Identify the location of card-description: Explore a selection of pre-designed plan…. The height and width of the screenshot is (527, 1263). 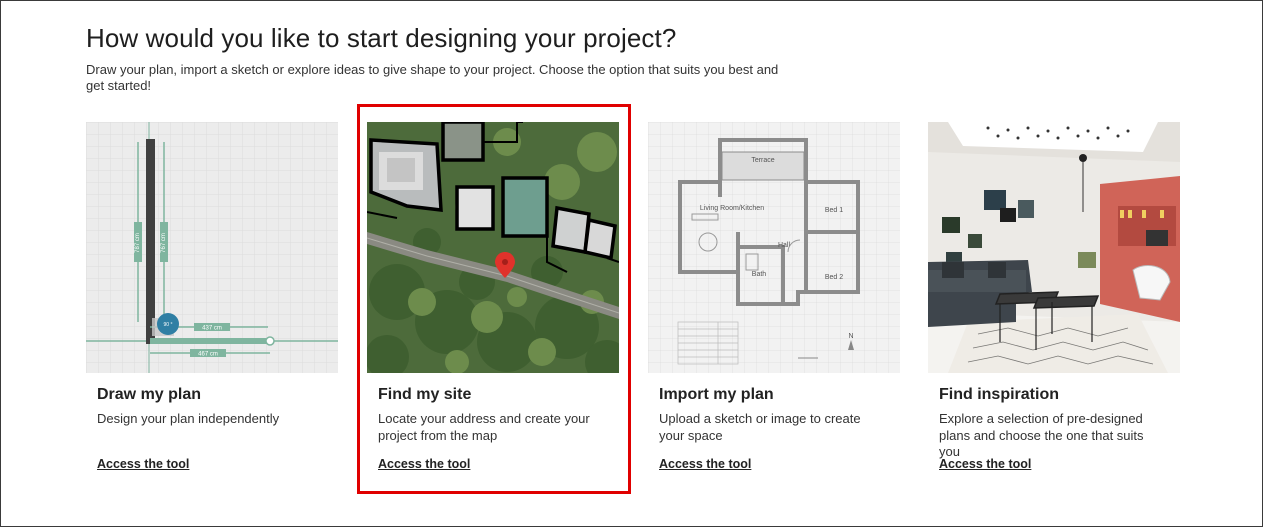
(1041, 435).